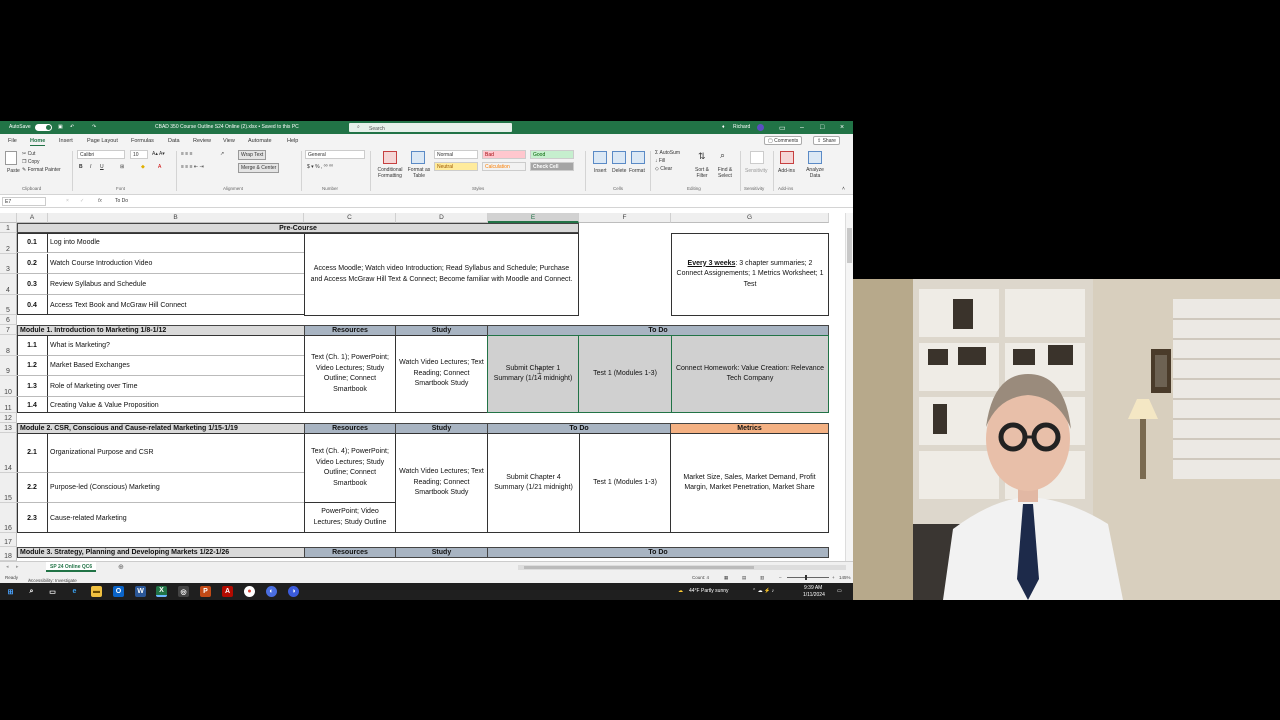  I want to click on sensitivity-button: Sensitivity, so click(756, 171).